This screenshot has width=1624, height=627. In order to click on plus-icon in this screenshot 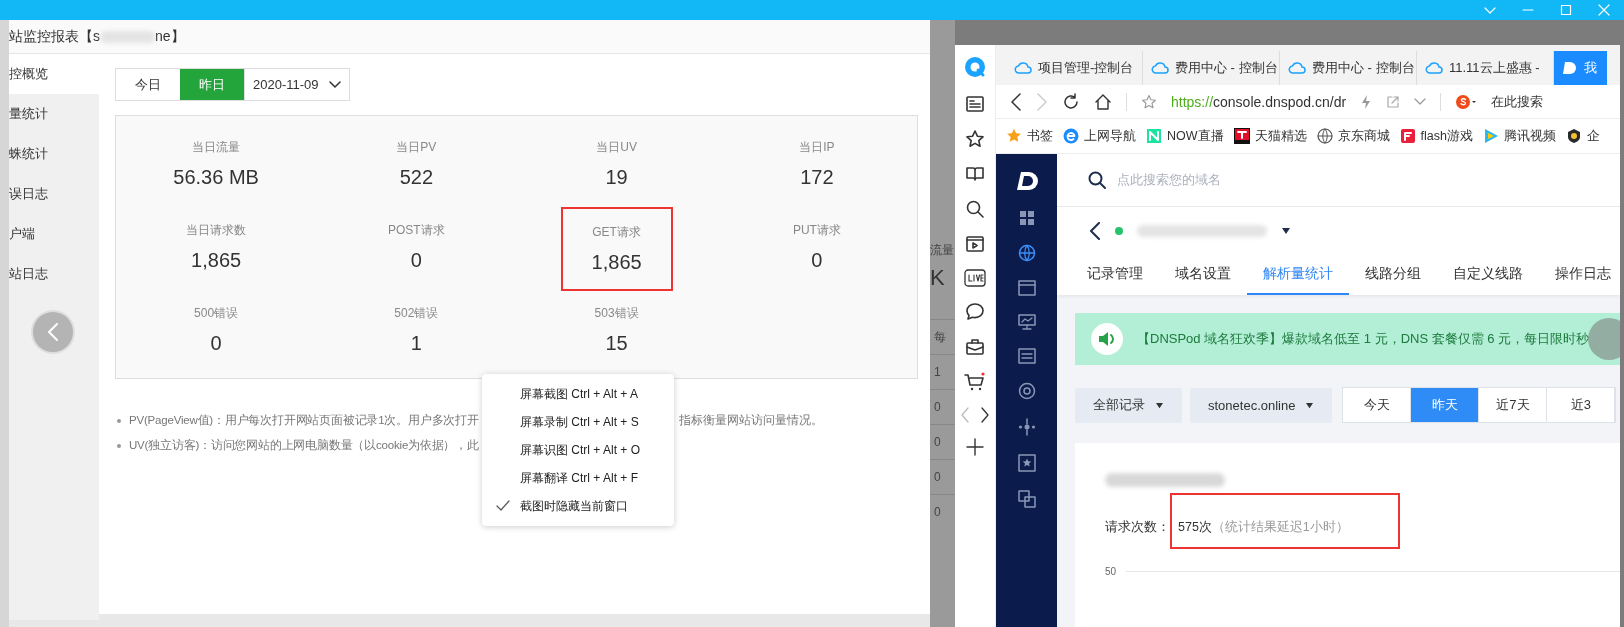, I will do `click(975, 447)`.